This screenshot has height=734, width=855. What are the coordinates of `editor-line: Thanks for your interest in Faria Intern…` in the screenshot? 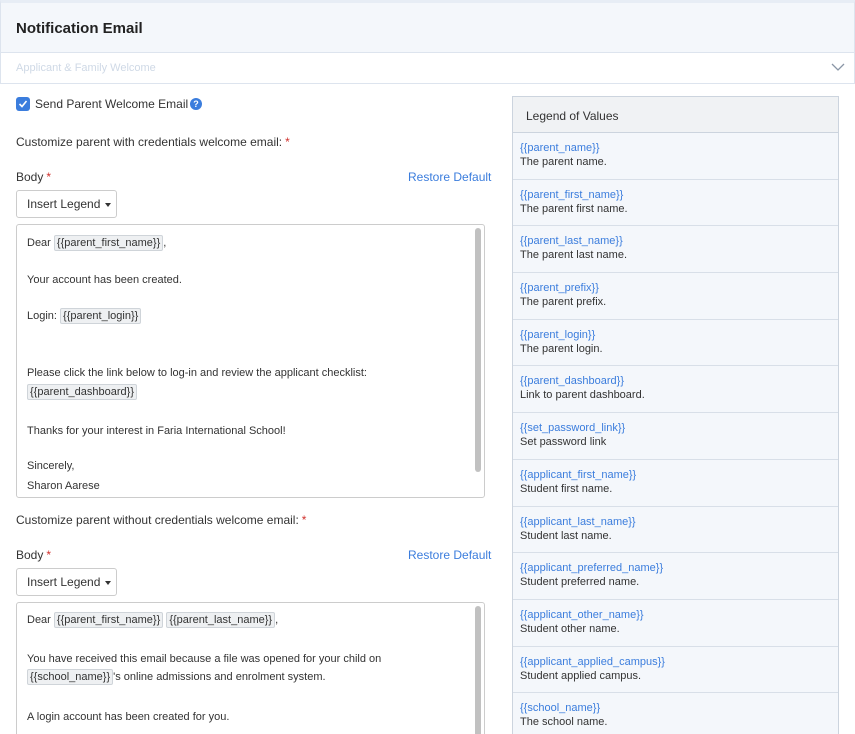 It's located at (156, 431).